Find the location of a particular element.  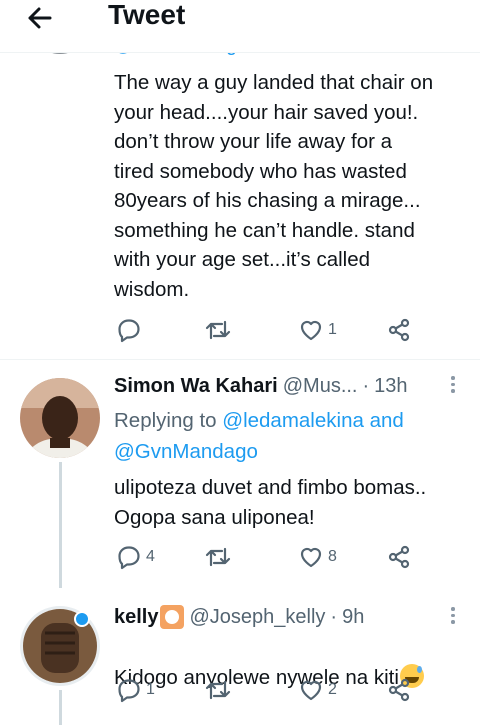

arrow-left-icon is located at coordinates (40, 18).